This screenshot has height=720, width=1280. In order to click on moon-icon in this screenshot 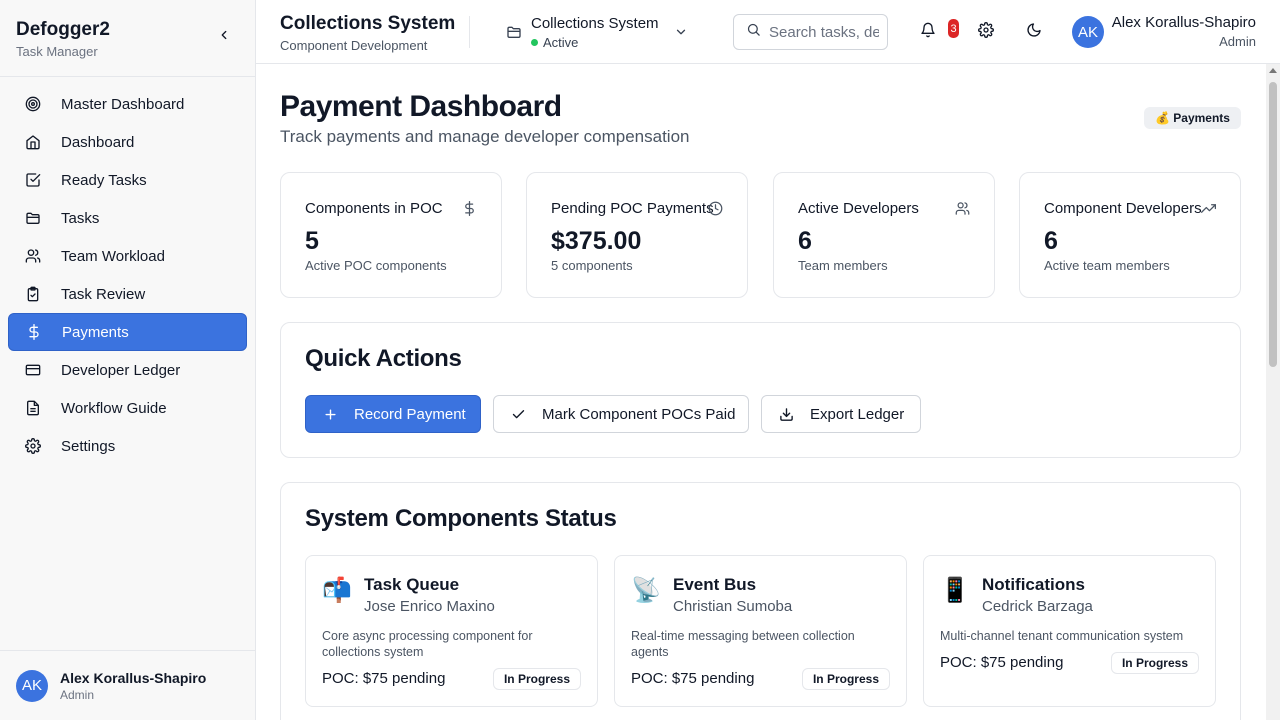, I will do `click(1034, 32)`.